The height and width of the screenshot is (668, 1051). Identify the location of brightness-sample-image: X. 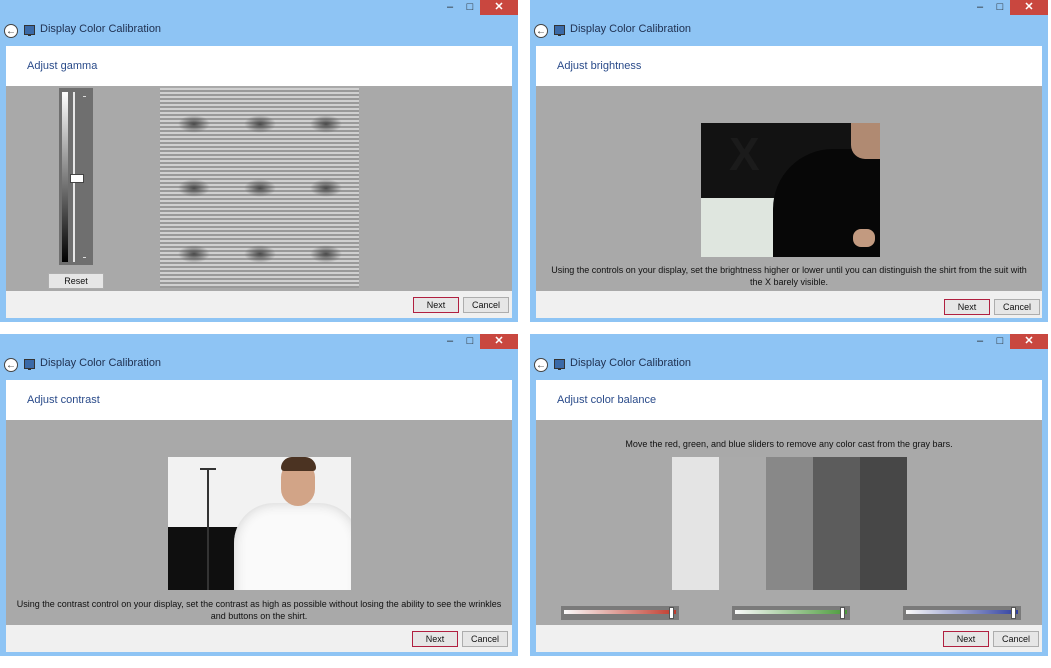
(790, 190).